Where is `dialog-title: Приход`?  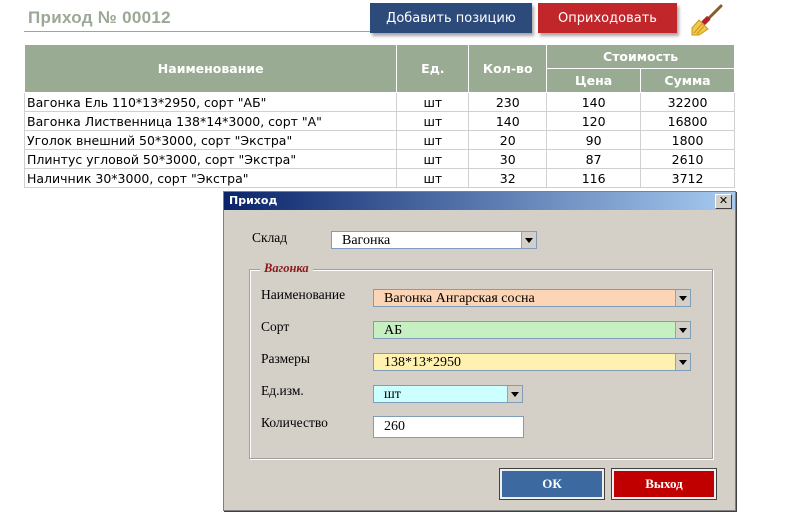
dialog-title: Приход is located at coordinates (253, 200).